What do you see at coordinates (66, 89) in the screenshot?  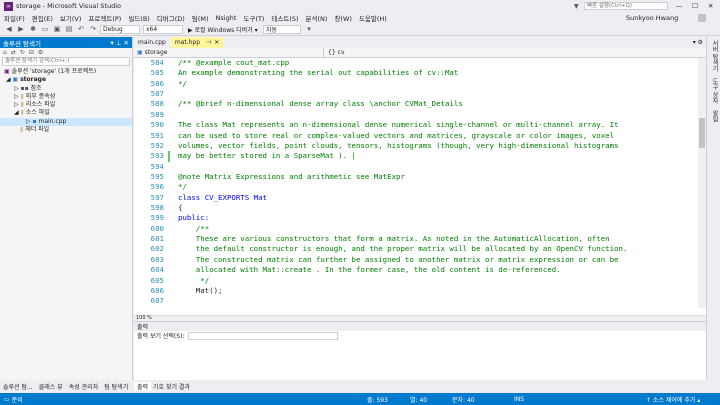 I see `tree-item-references: ▷ ▪▪ 참조` at bounding box center [66, 89].